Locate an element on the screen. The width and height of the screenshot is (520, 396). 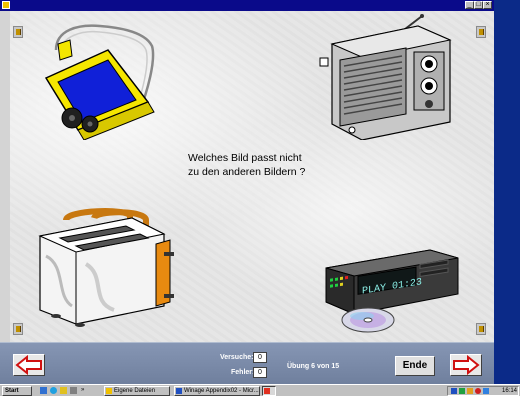
task-label: Eigene Dateien is located at coordinates (135, 391).